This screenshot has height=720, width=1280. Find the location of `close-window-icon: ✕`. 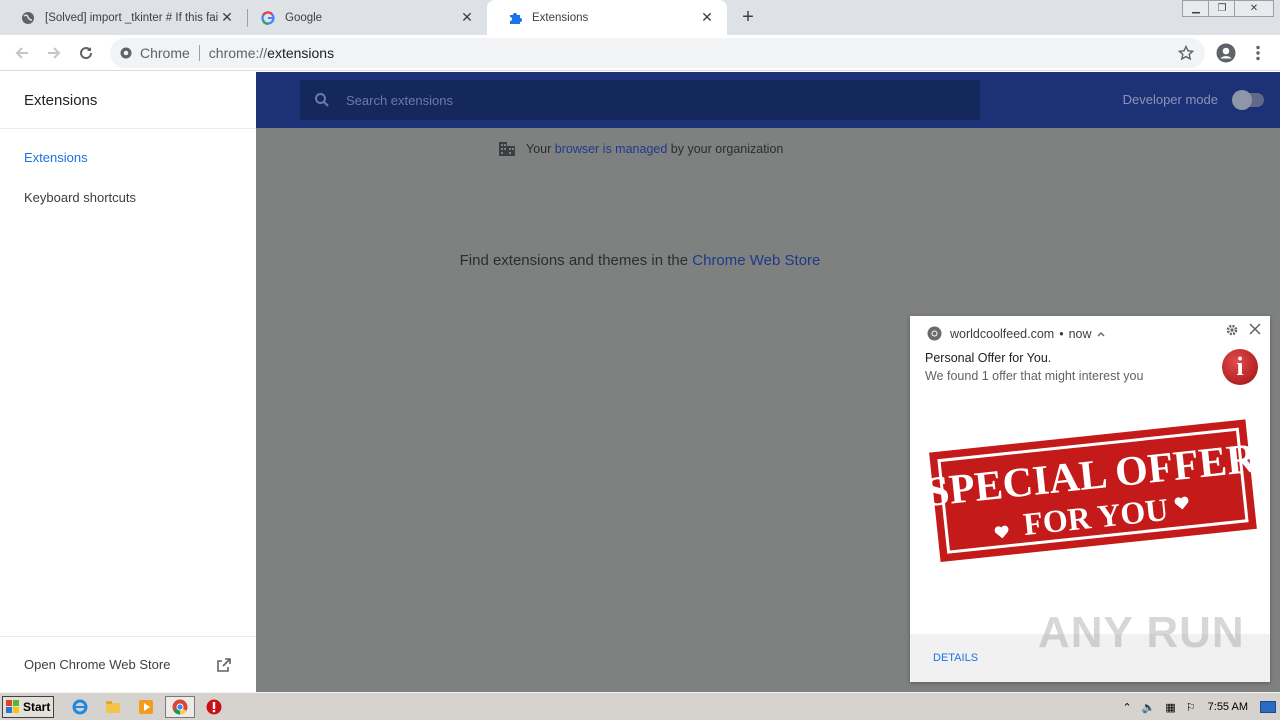

close-window-icon: ✕ is located at coordinates (1254, 8).